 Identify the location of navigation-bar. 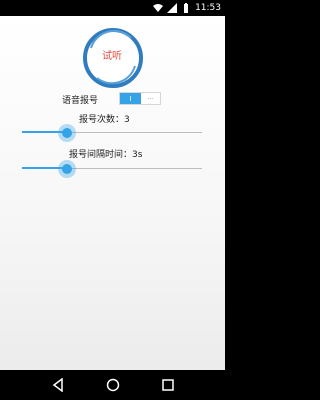
(112, 385).